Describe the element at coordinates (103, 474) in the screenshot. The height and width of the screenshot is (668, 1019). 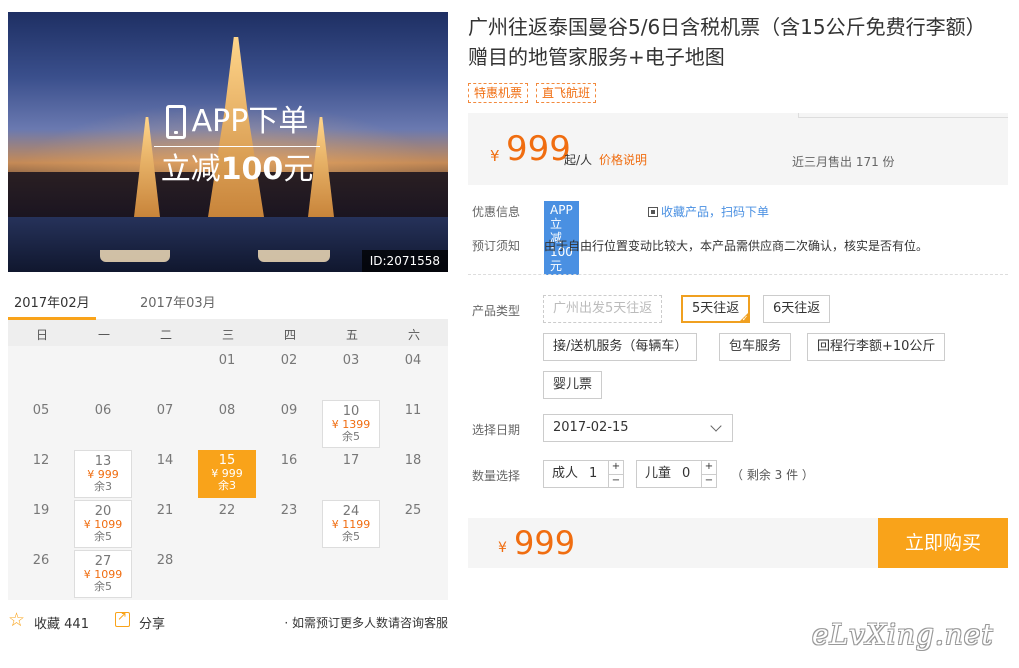
I see `calendar-day-available: 13 ¥ 999 余3` at that location.